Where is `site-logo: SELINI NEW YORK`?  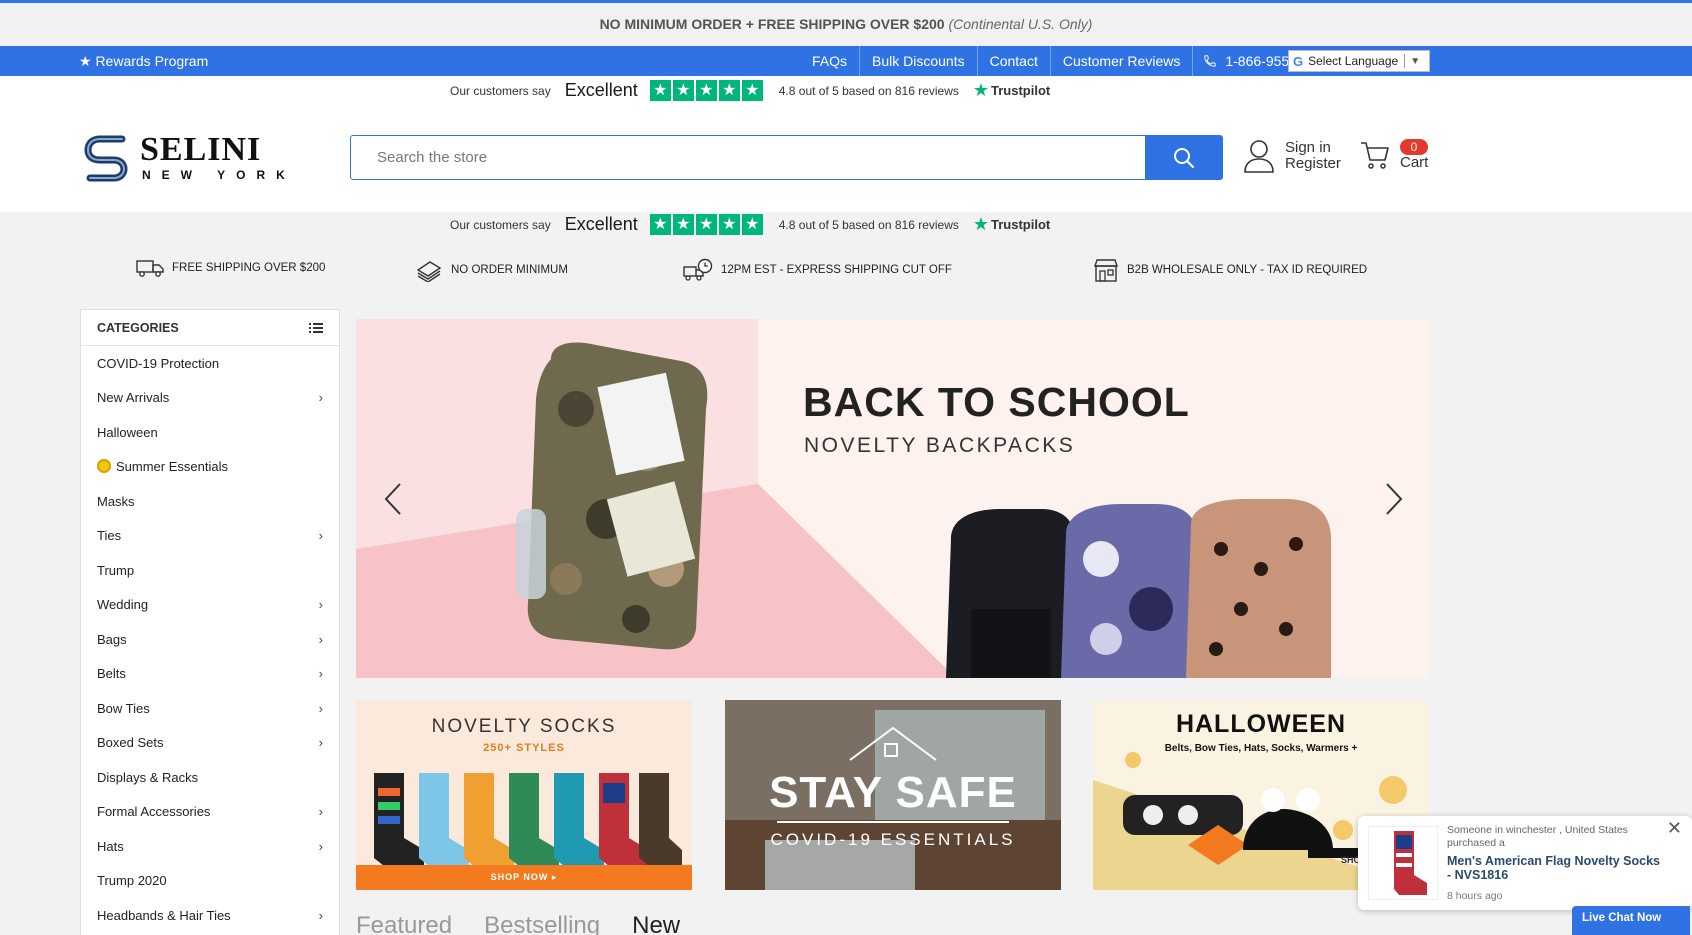
site-logo: SELINI NEW YORK is located at coordinates (192, 158).